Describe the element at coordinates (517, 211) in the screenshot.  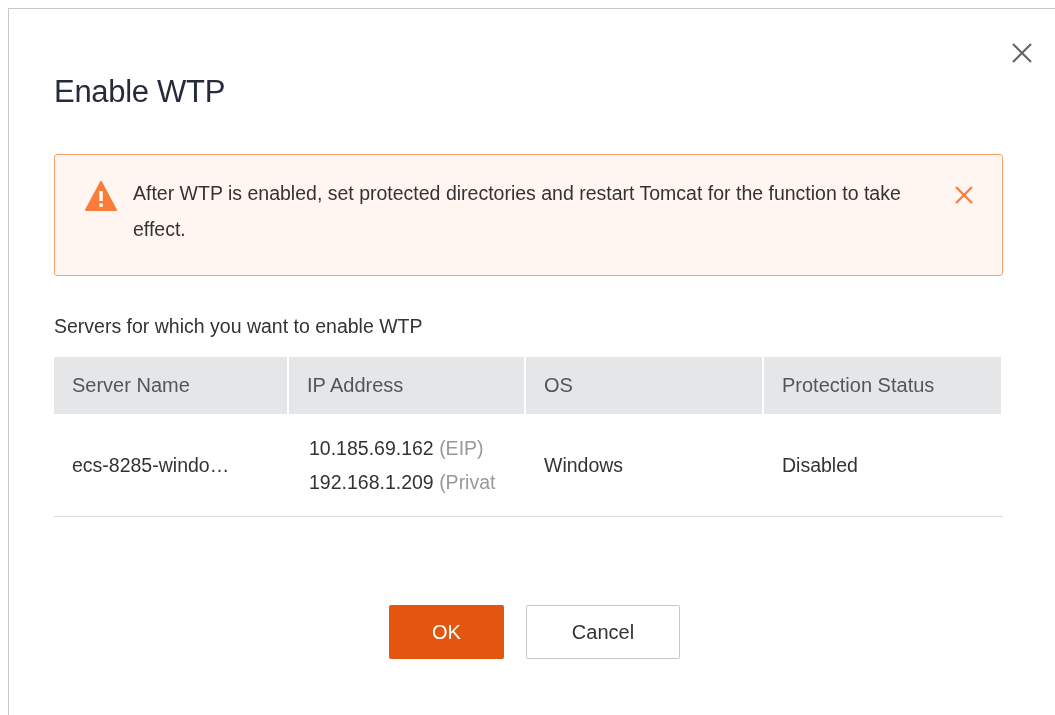
I see `alert-message: After WTP is enabled, set protected directories and restart Tomcat for the function to take effect.` at that location.